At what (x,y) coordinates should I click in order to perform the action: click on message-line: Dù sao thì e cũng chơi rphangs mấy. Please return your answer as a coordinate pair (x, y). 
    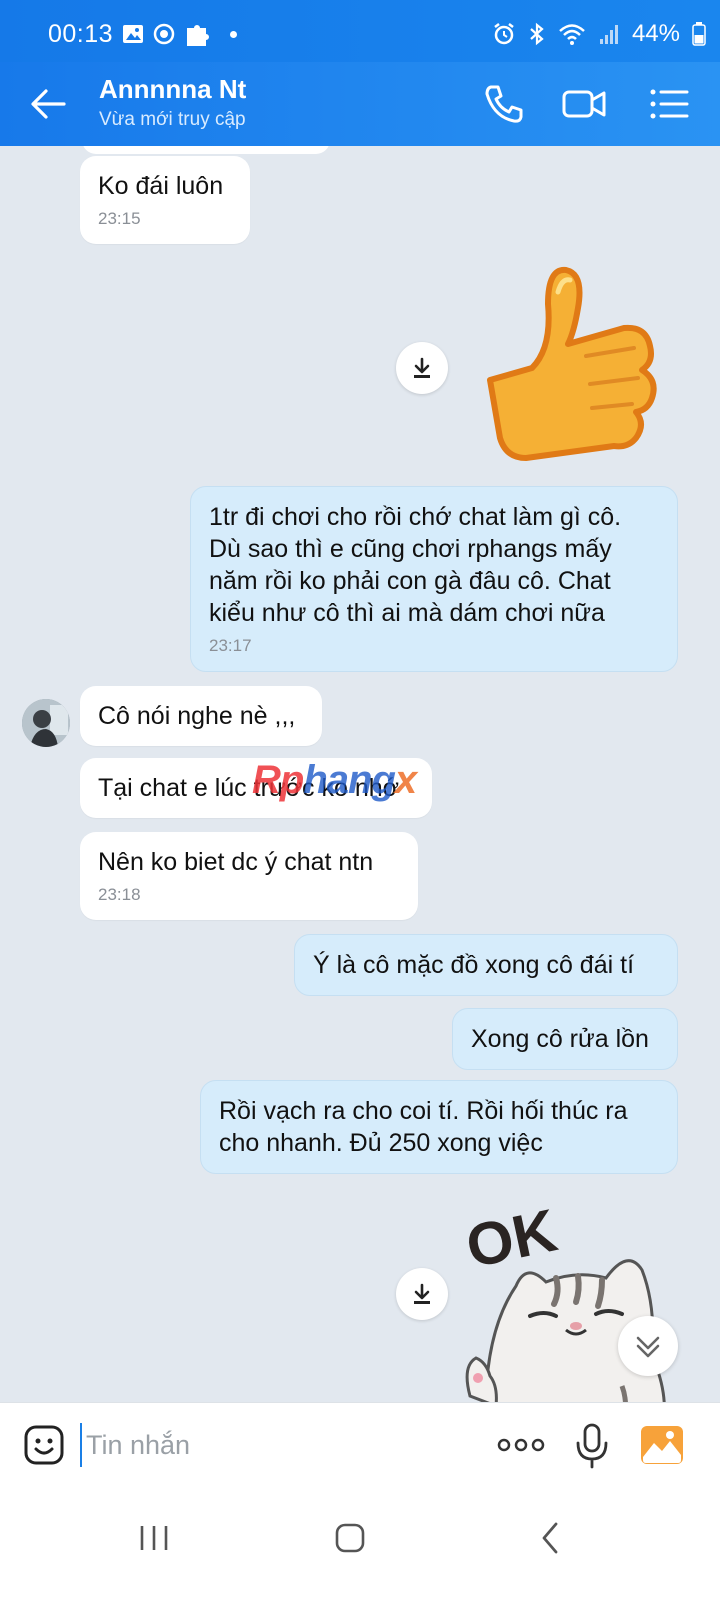
    Looking at the image, I should click on (410, 549).